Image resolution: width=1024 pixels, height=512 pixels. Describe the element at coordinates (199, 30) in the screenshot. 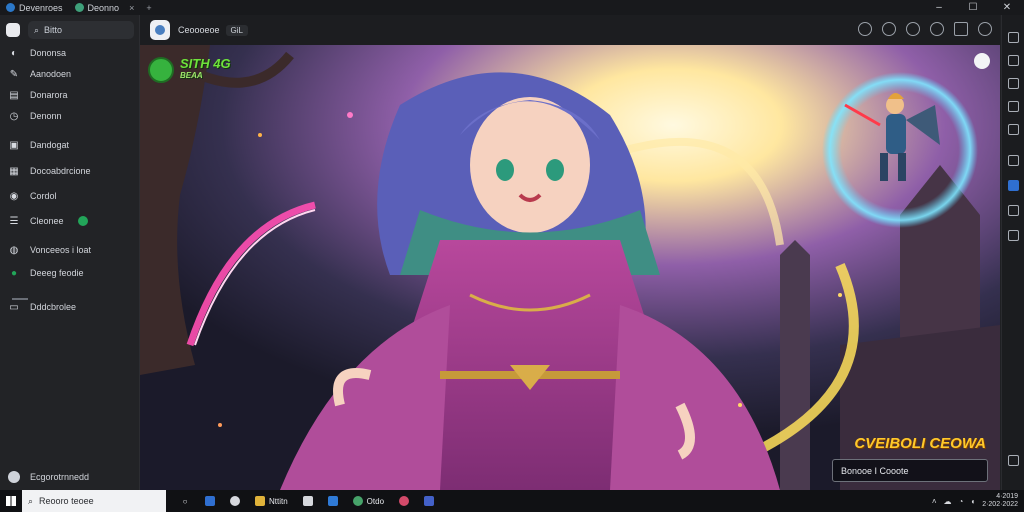

I see `channel-title: Ceoooeoe` at that location.